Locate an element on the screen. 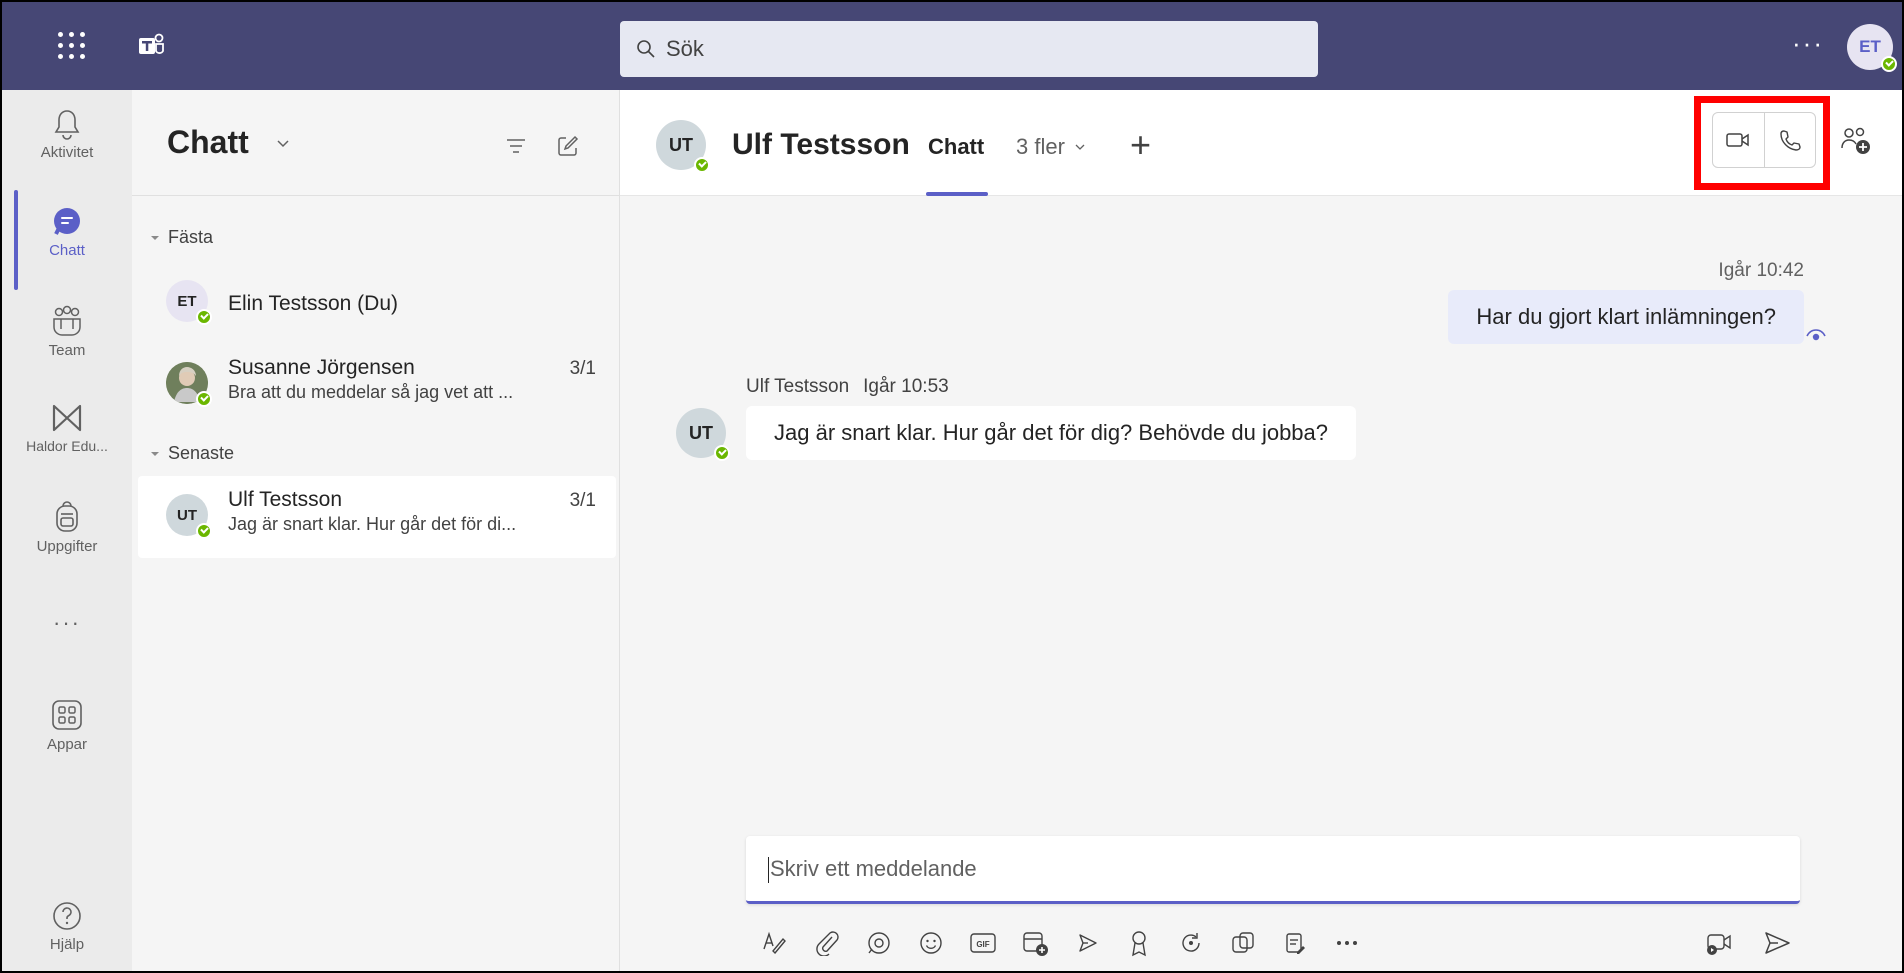  more-tabs-label: 3 fler is located at coordinates (1040, 146).